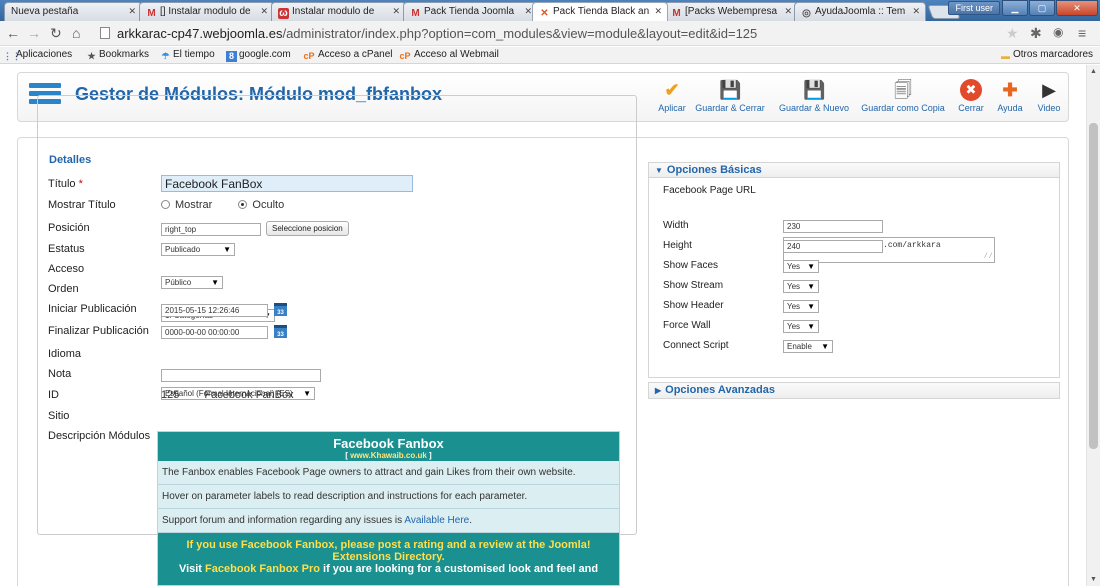  I want to click on bookmark-item: ☂ El tiempo, so click(187, 55).